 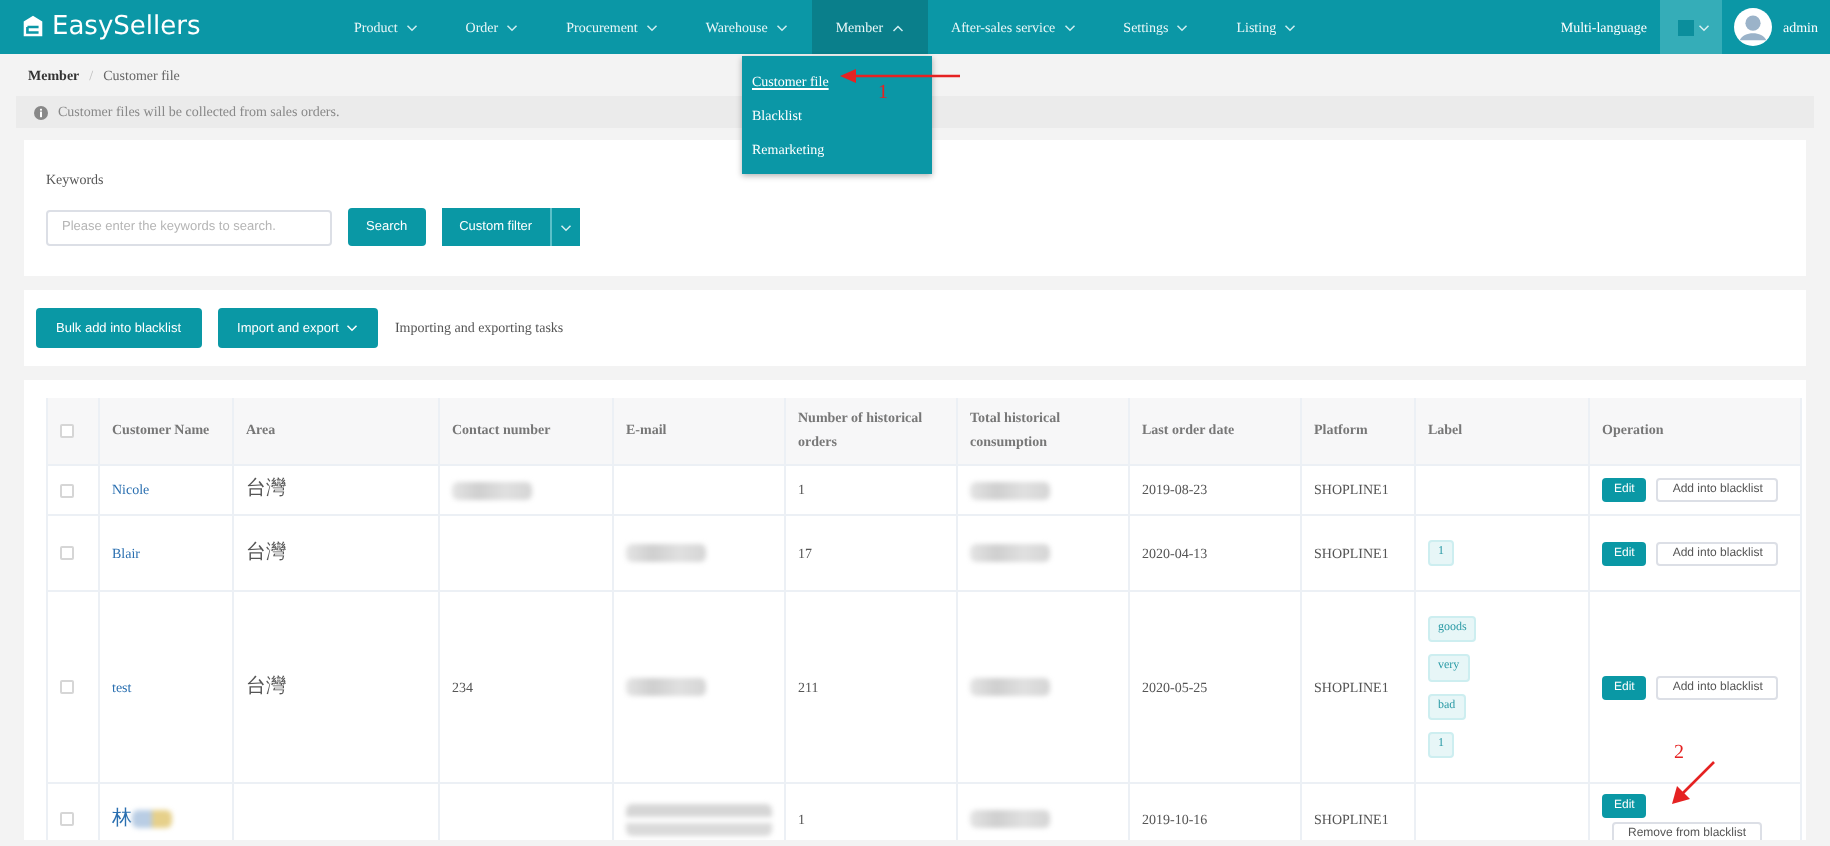 I want to click on color-picker, so click(x=1690, y=27).